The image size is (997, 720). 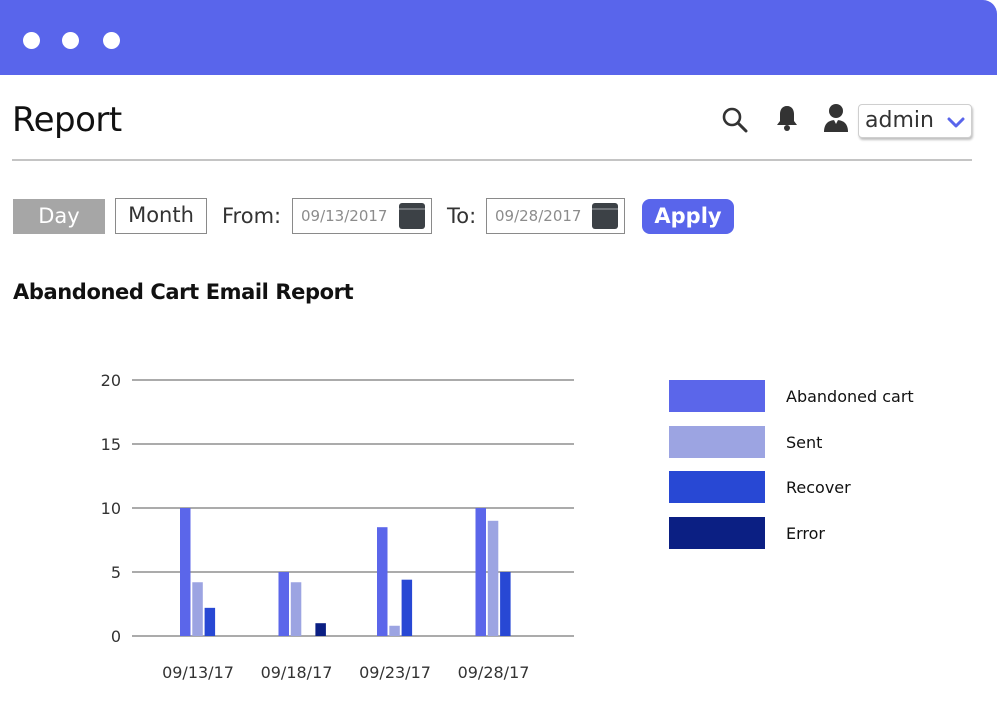 What do you see at coordinates (116, 572) in the screenshot?
I see `y-tick-label: 5` at bounding box center [116, 572].